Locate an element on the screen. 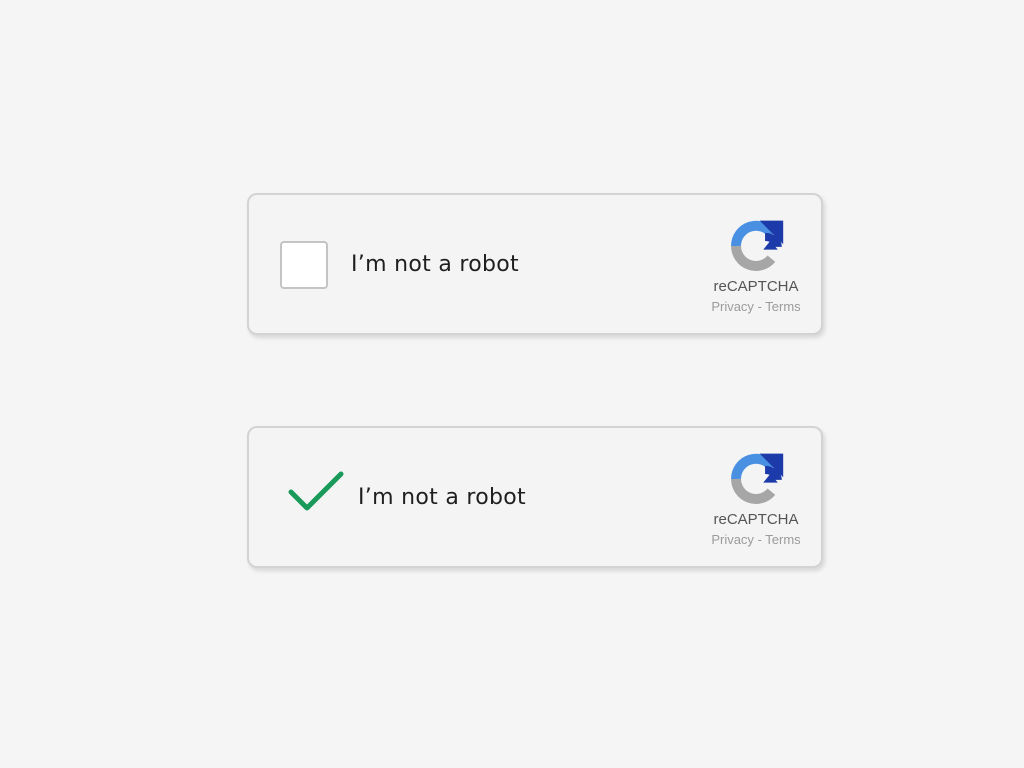 The height and width of the screenshot is (768, 1024). not-robot-checkbox is located at coordinates (304, 265).